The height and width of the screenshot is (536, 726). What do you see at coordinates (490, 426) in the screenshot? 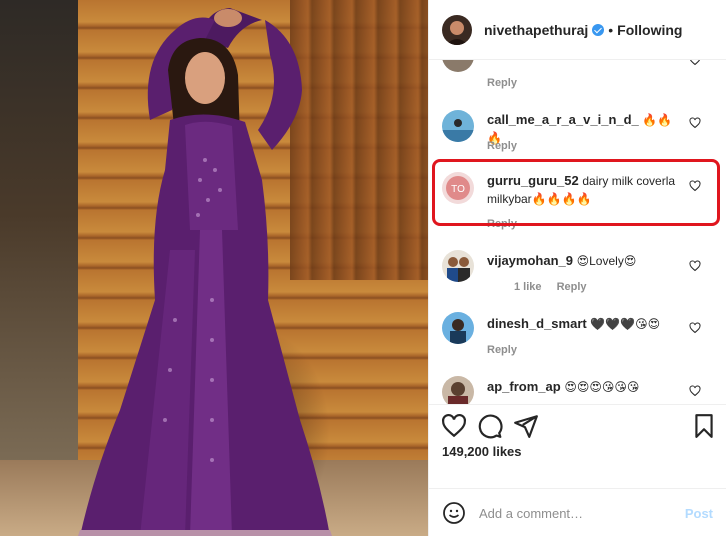
I see `comment-icon` at bounding box center [490, 426].